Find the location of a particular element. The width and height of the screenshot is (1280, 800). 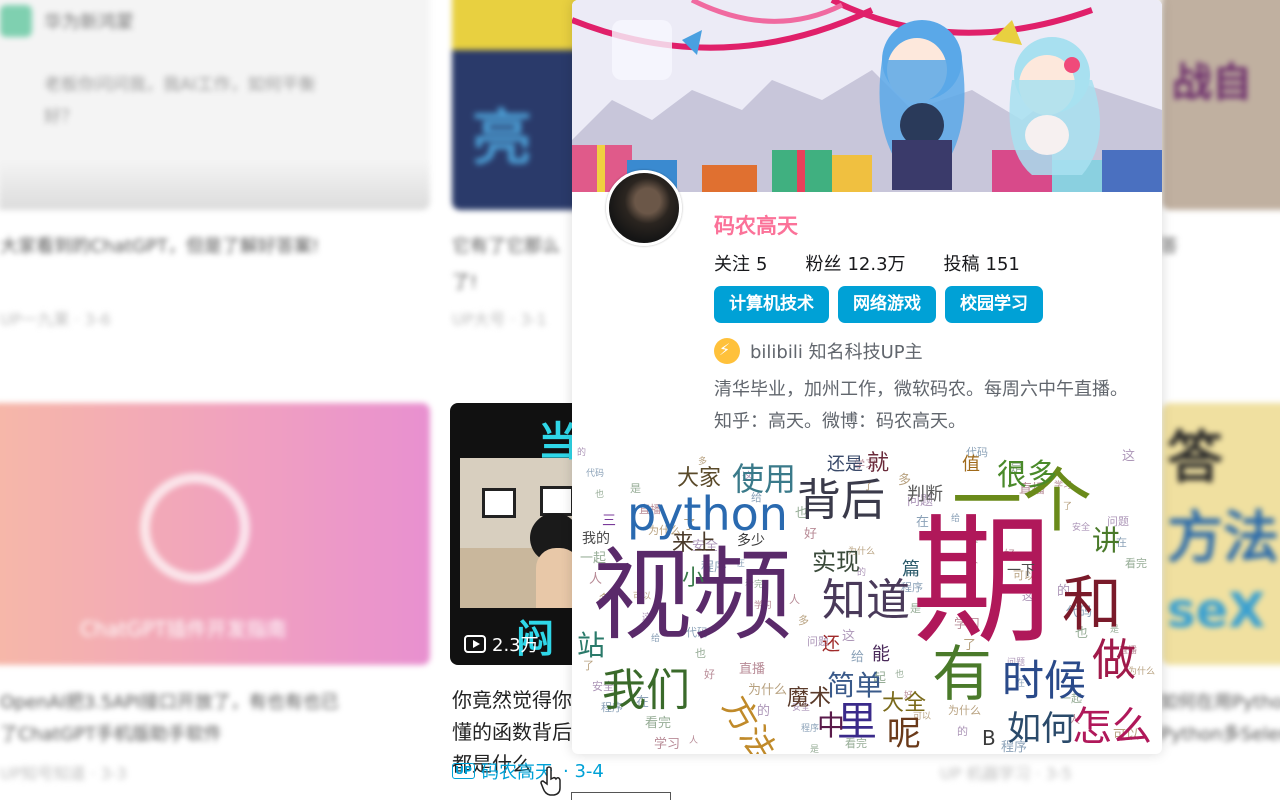

wordcloud-word: 大全 is located at coordinates (904, 703).